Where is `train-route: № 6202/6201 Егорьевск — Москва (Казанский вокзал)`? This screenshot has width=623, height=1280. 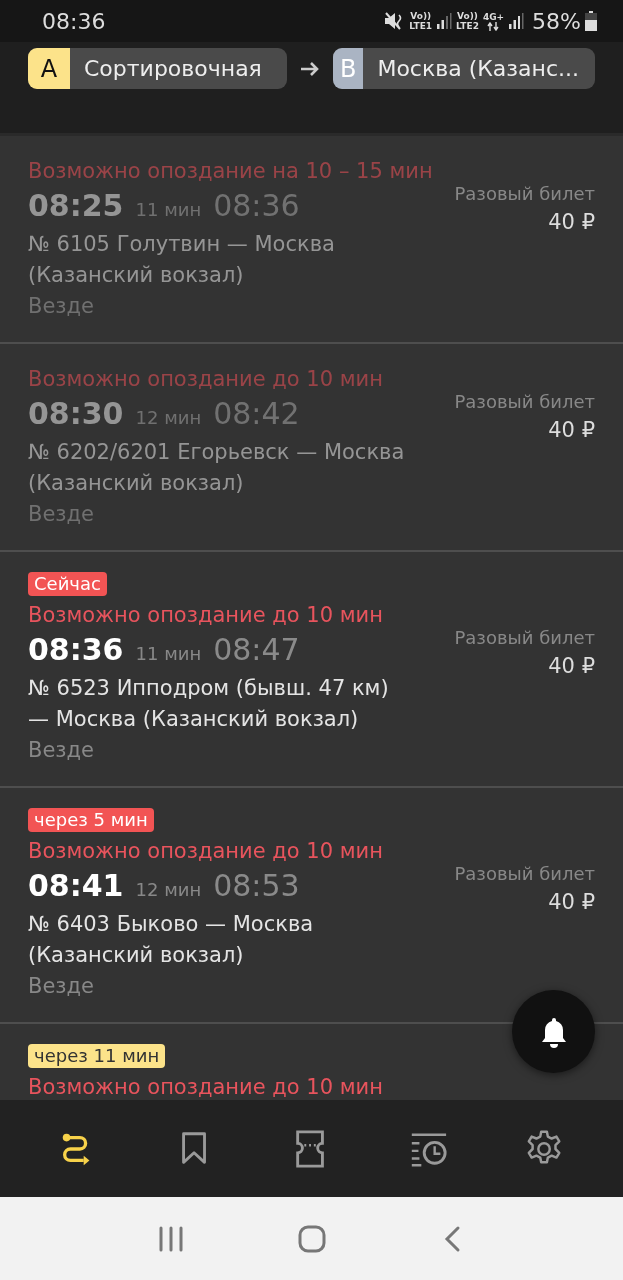
train-route: № 6202/6201 Егорьевск — Москва (Казанский вокзал) is located at coordinates (217, 468).